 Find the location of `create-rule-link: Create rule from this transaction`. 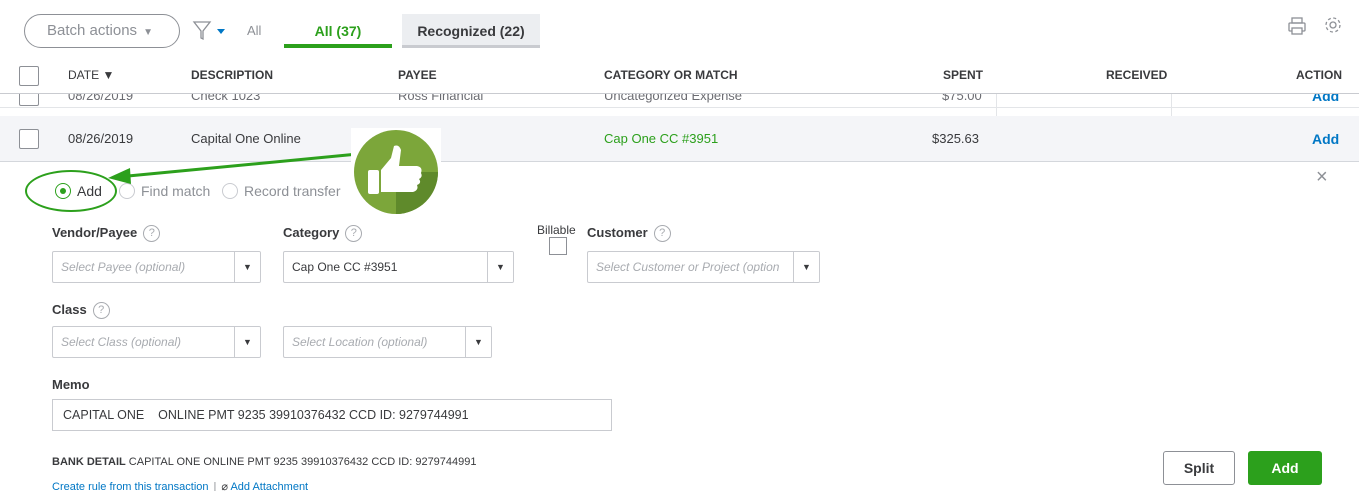

create-rule-link: Create rule from this transaction is located at coordinates (130, 486).